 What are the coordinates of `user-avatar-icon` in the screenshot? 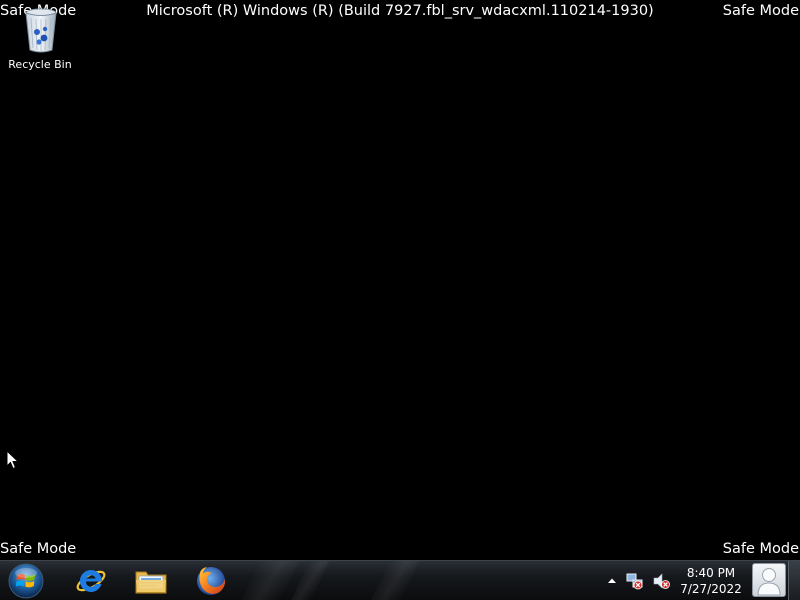 It's located at (769, 582).